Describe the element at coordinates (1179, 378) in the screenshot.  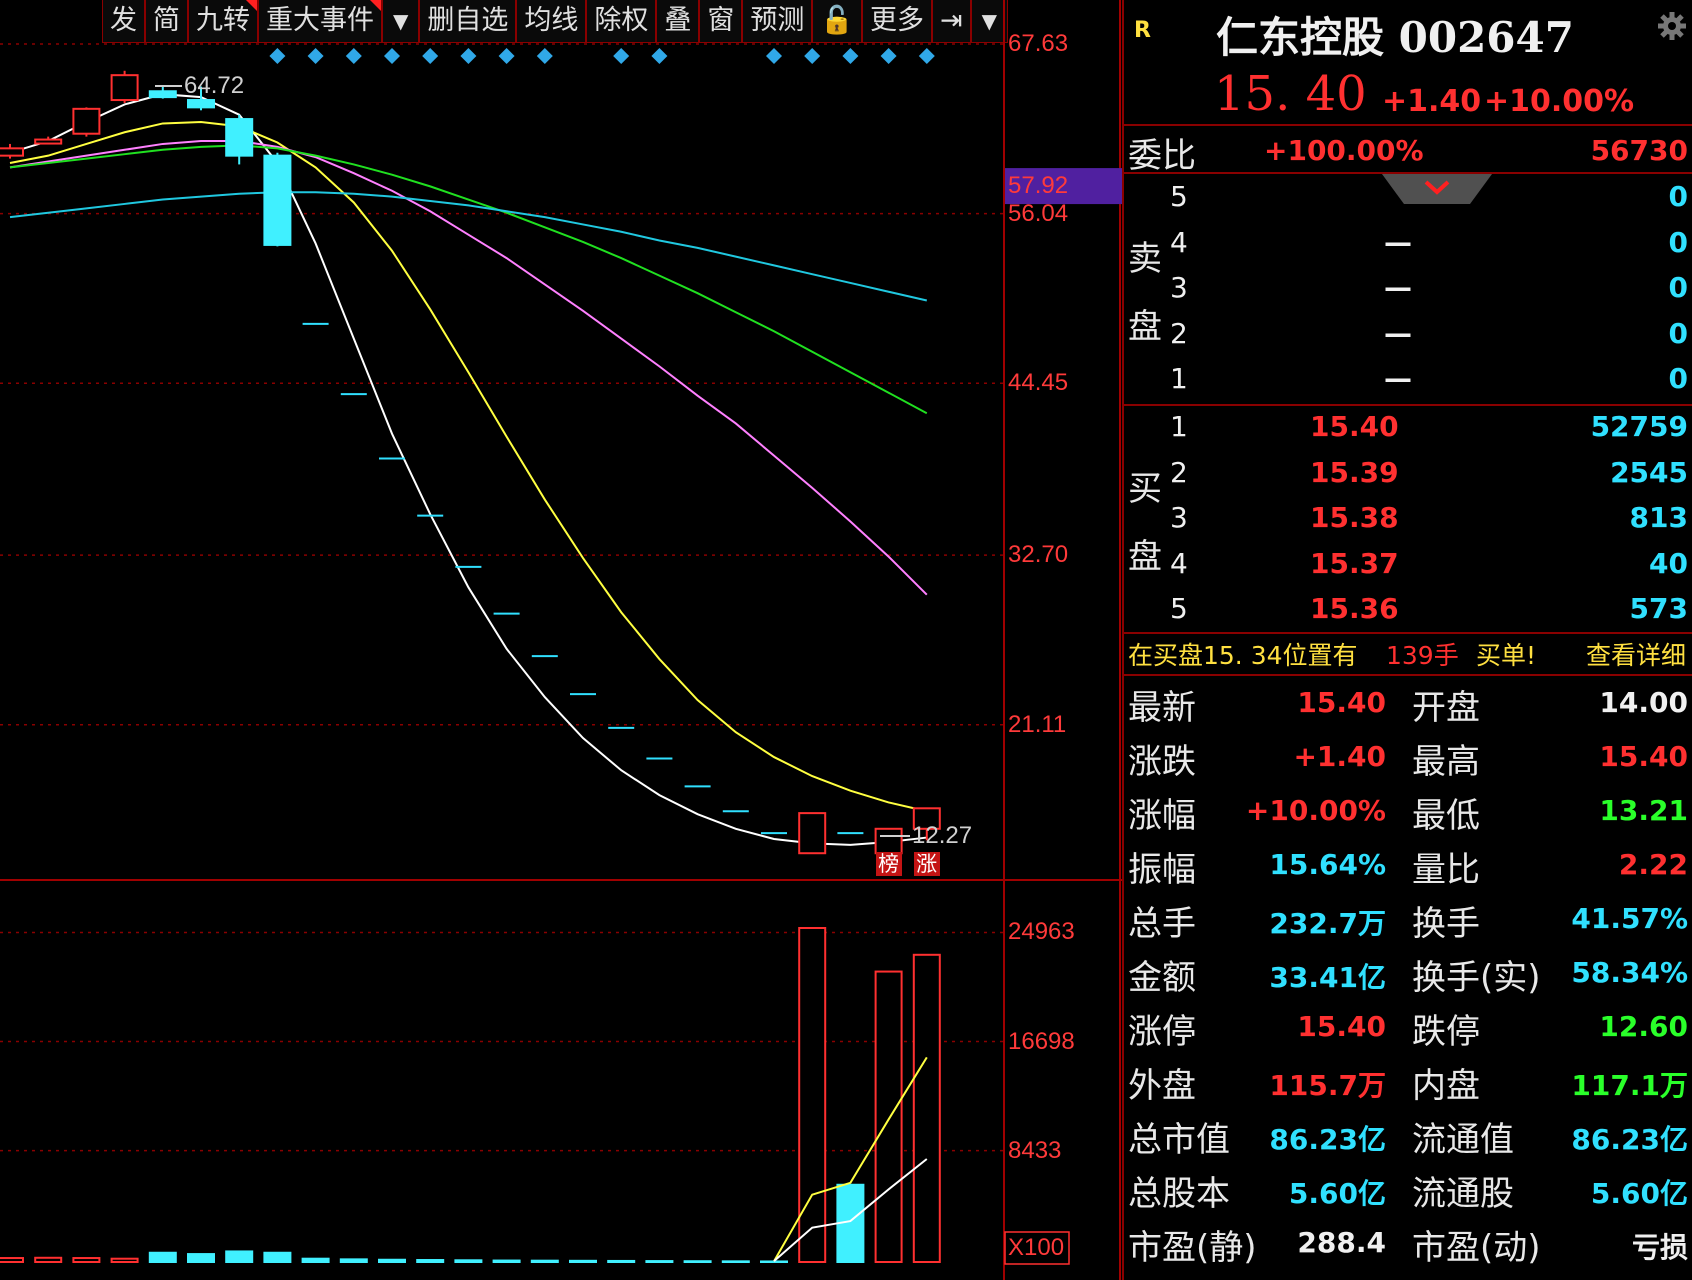
I see `sell-row-level: 1` at that location.